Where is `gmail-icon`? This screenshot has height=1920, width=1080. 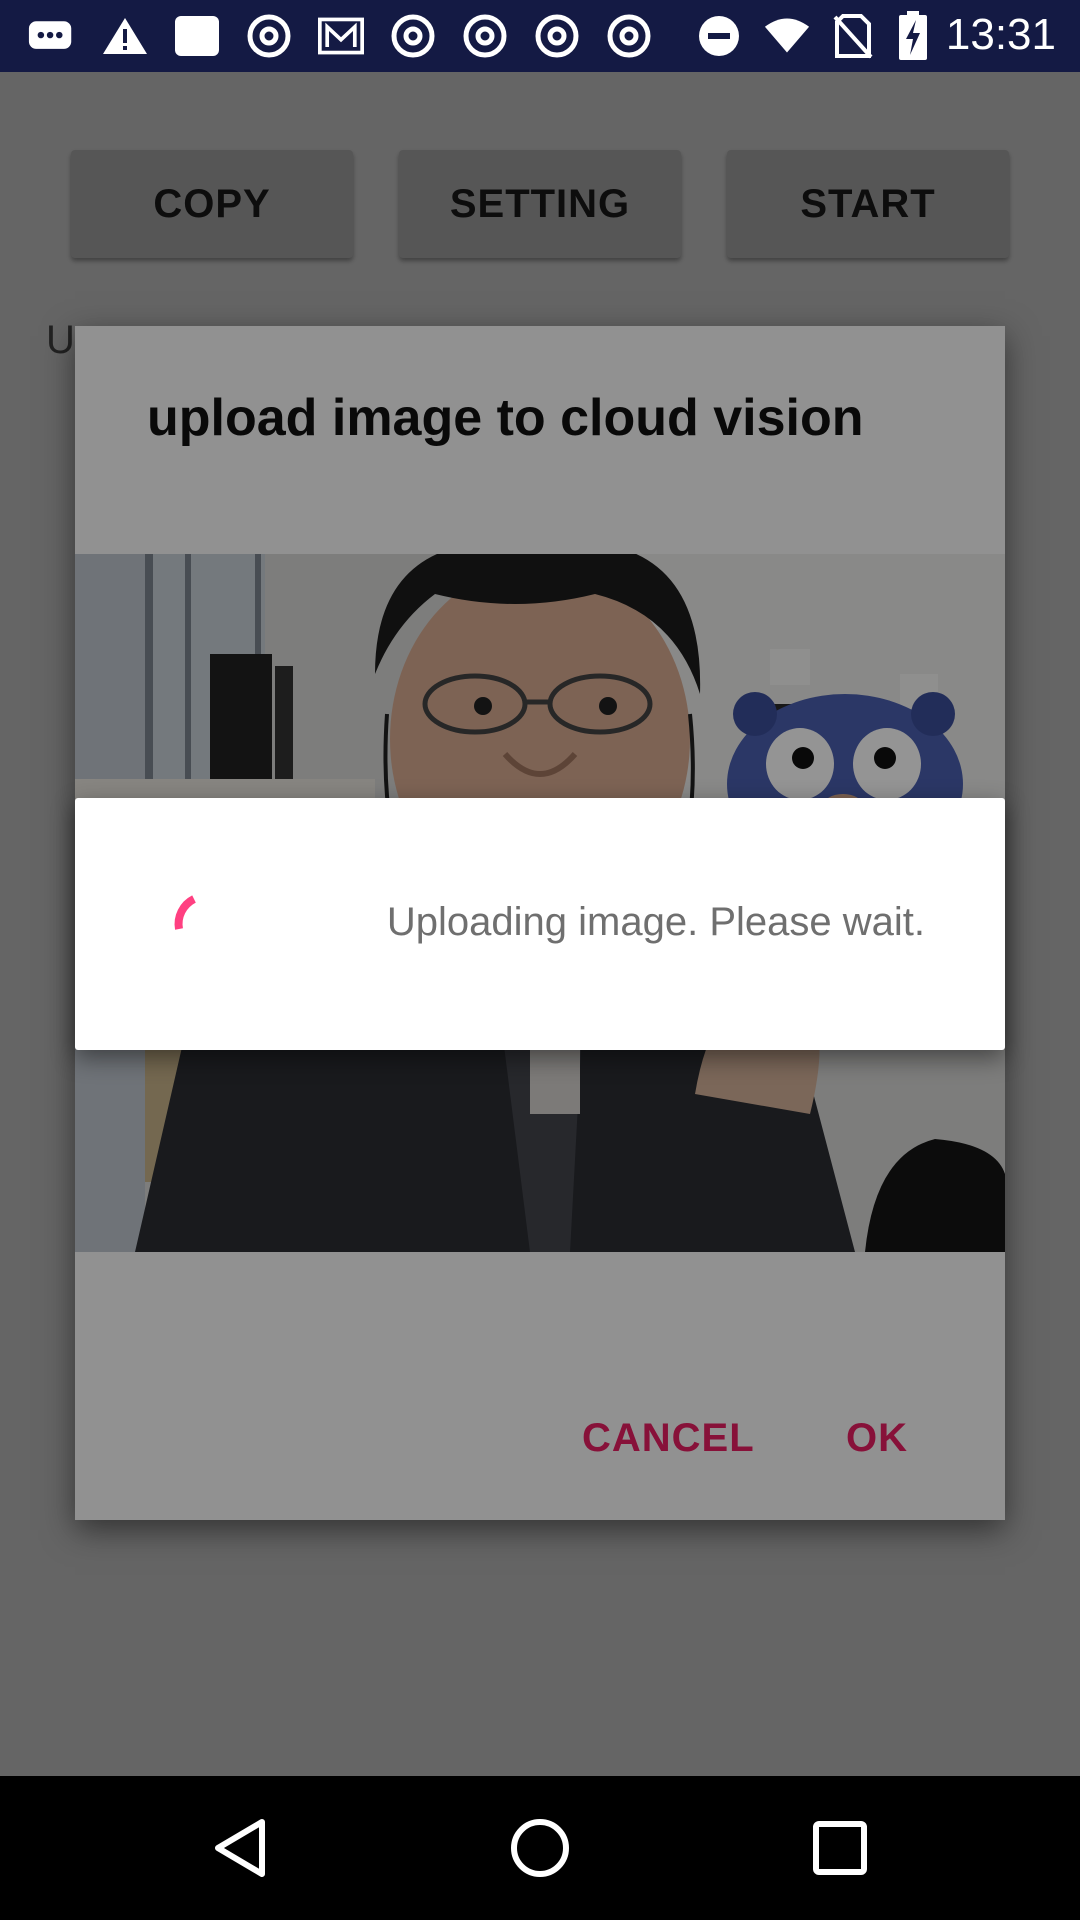
gmail-icon is located at coordinates (341, 36).